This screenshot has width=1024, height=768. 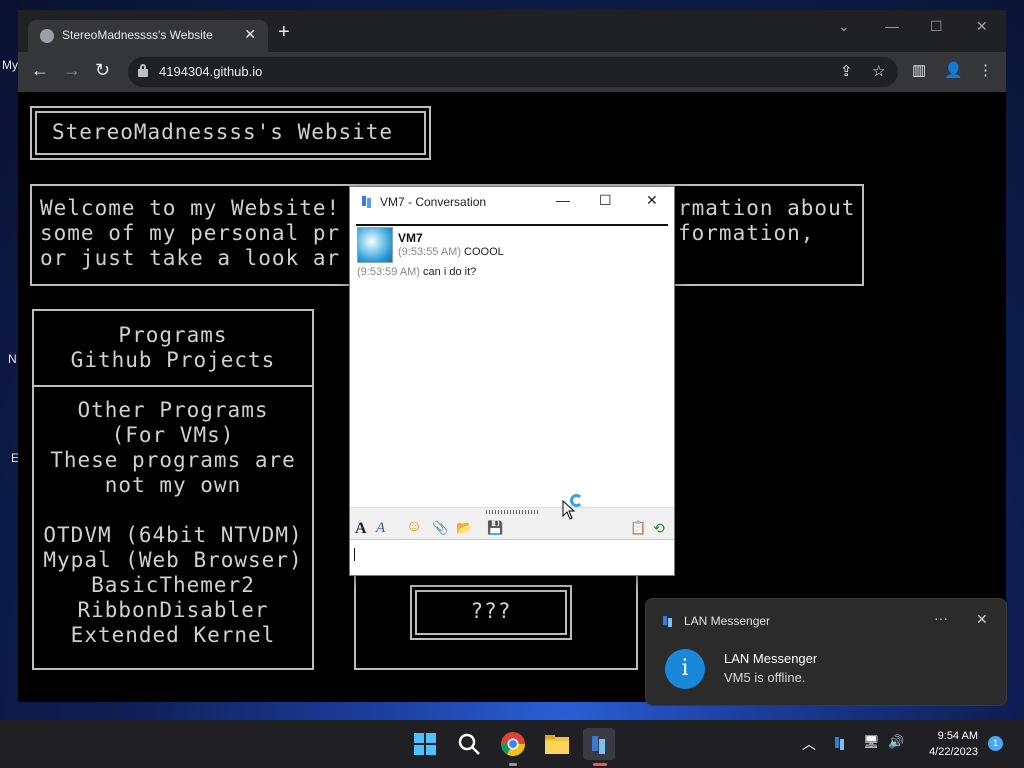 What do you see at coordinates (652, 200) in the screenshot?
I see `close-button: ✕` at bounding box center [652, 200].